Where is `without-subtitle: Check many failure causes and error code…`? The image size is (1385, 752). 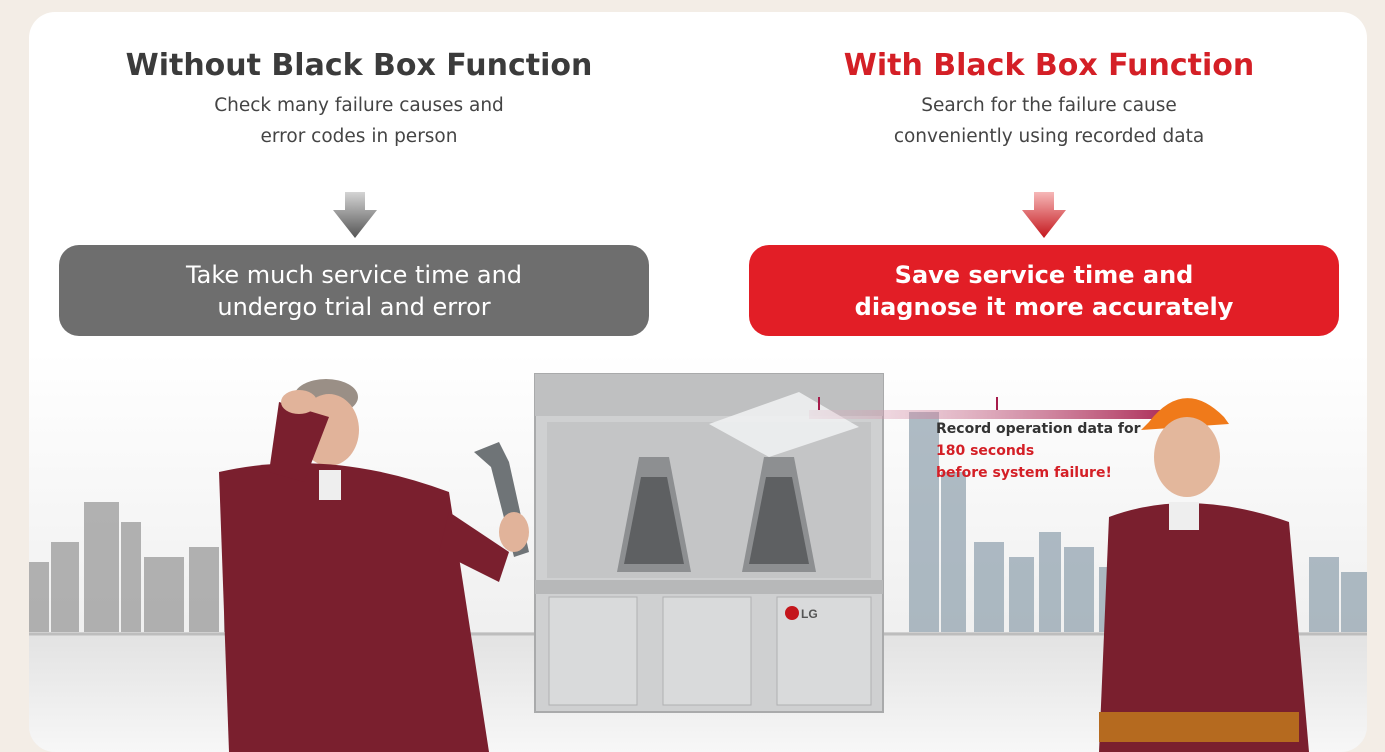 without-subtitle: Check many failure causes and error code… is located at coordinates (359, 121).